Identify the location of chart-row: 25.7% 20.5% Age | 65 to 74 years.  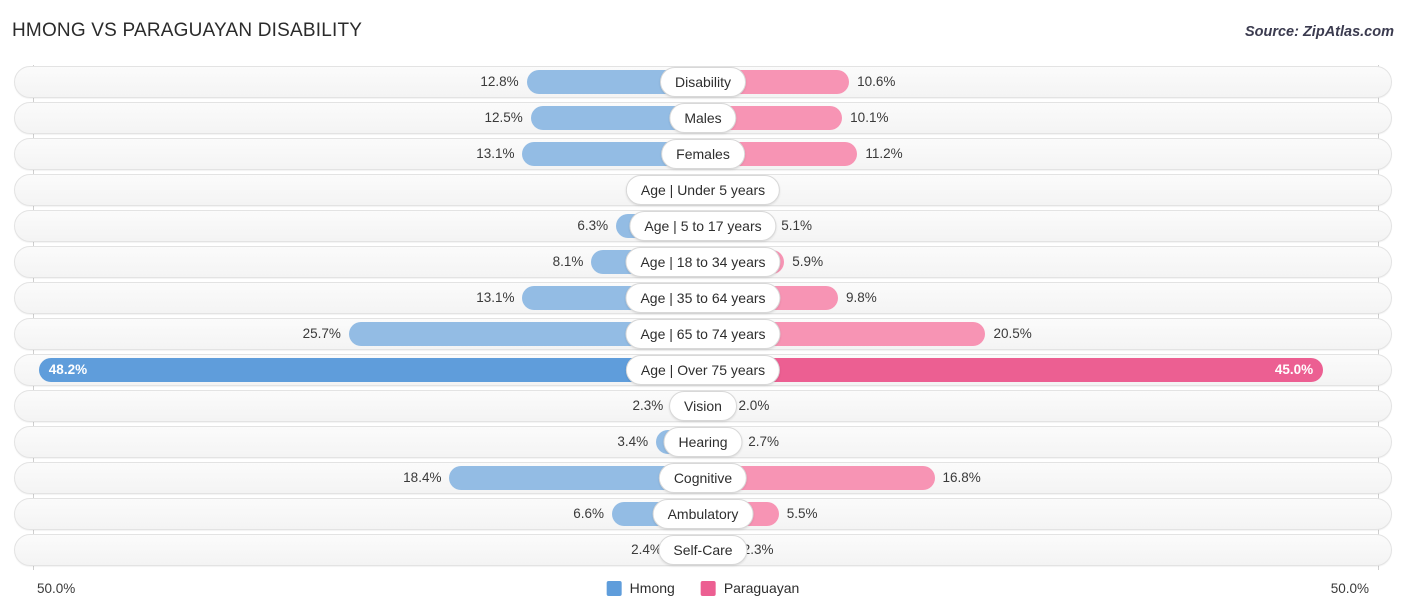
(703, 334).